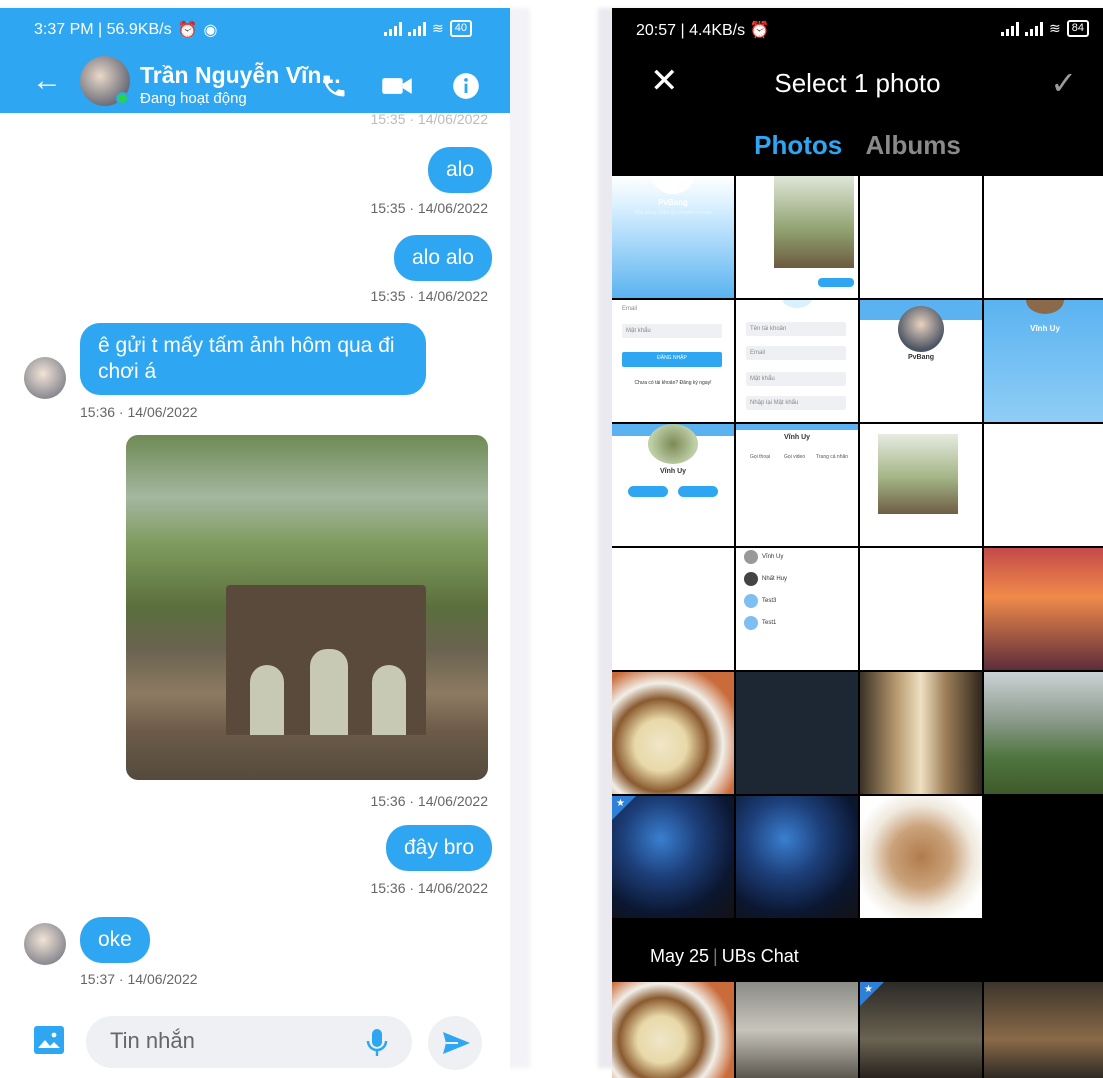 The height and width of the screenshot is (1078, 1103). What do you see at coordinates (460, 170) in the screenshot?
I see `message-bubble: alo` at bounding box center [460, 170].